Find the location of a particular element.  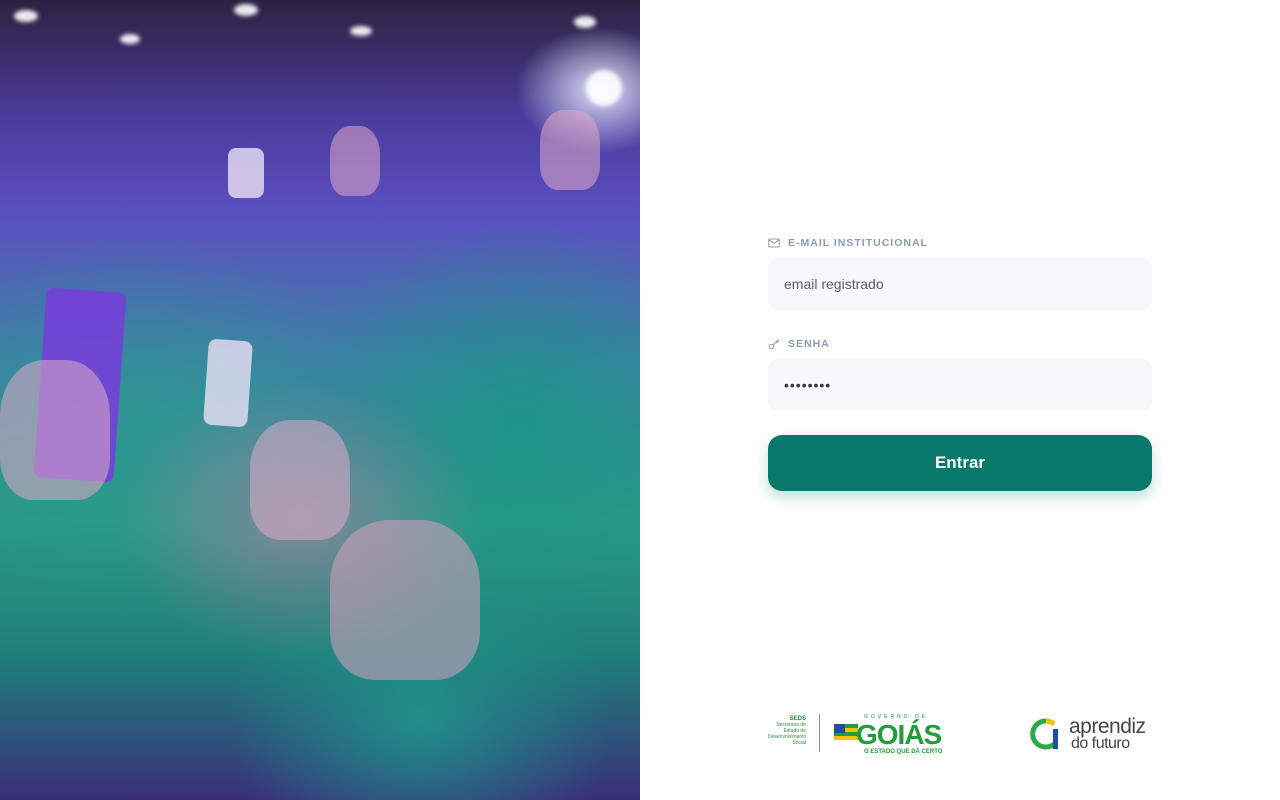

goias-logo: GOVERNO DE GOIÁS O ESTADO QUE DÁ CERTO is located at coordinates (892, 734).